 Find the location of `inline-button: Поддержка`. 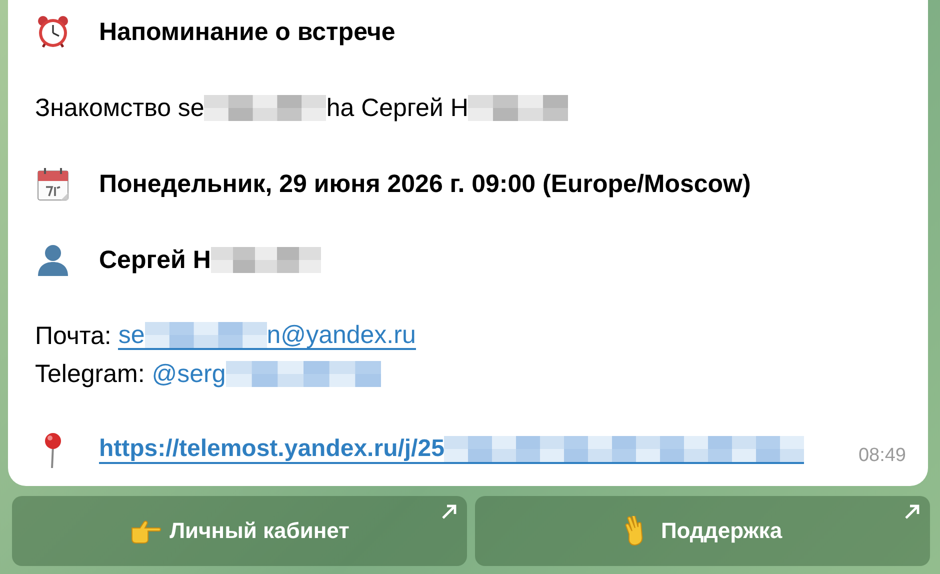

inline-button: Поддержка is located at coordinates (702, 531).